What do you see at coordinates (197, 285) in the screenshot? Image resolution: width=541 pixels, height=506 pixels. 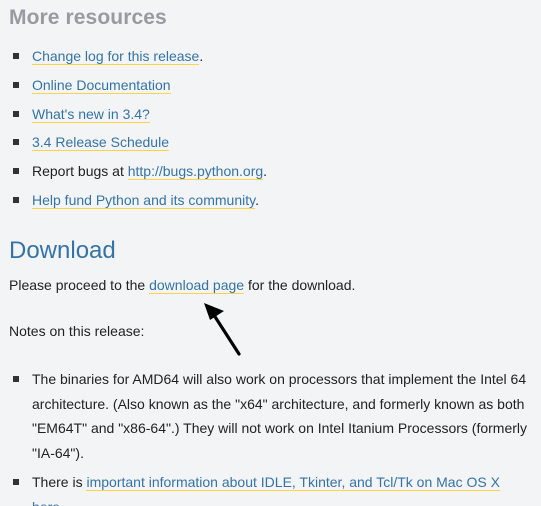 I see `download-page-link: download page` at bounding box center [197, 285].